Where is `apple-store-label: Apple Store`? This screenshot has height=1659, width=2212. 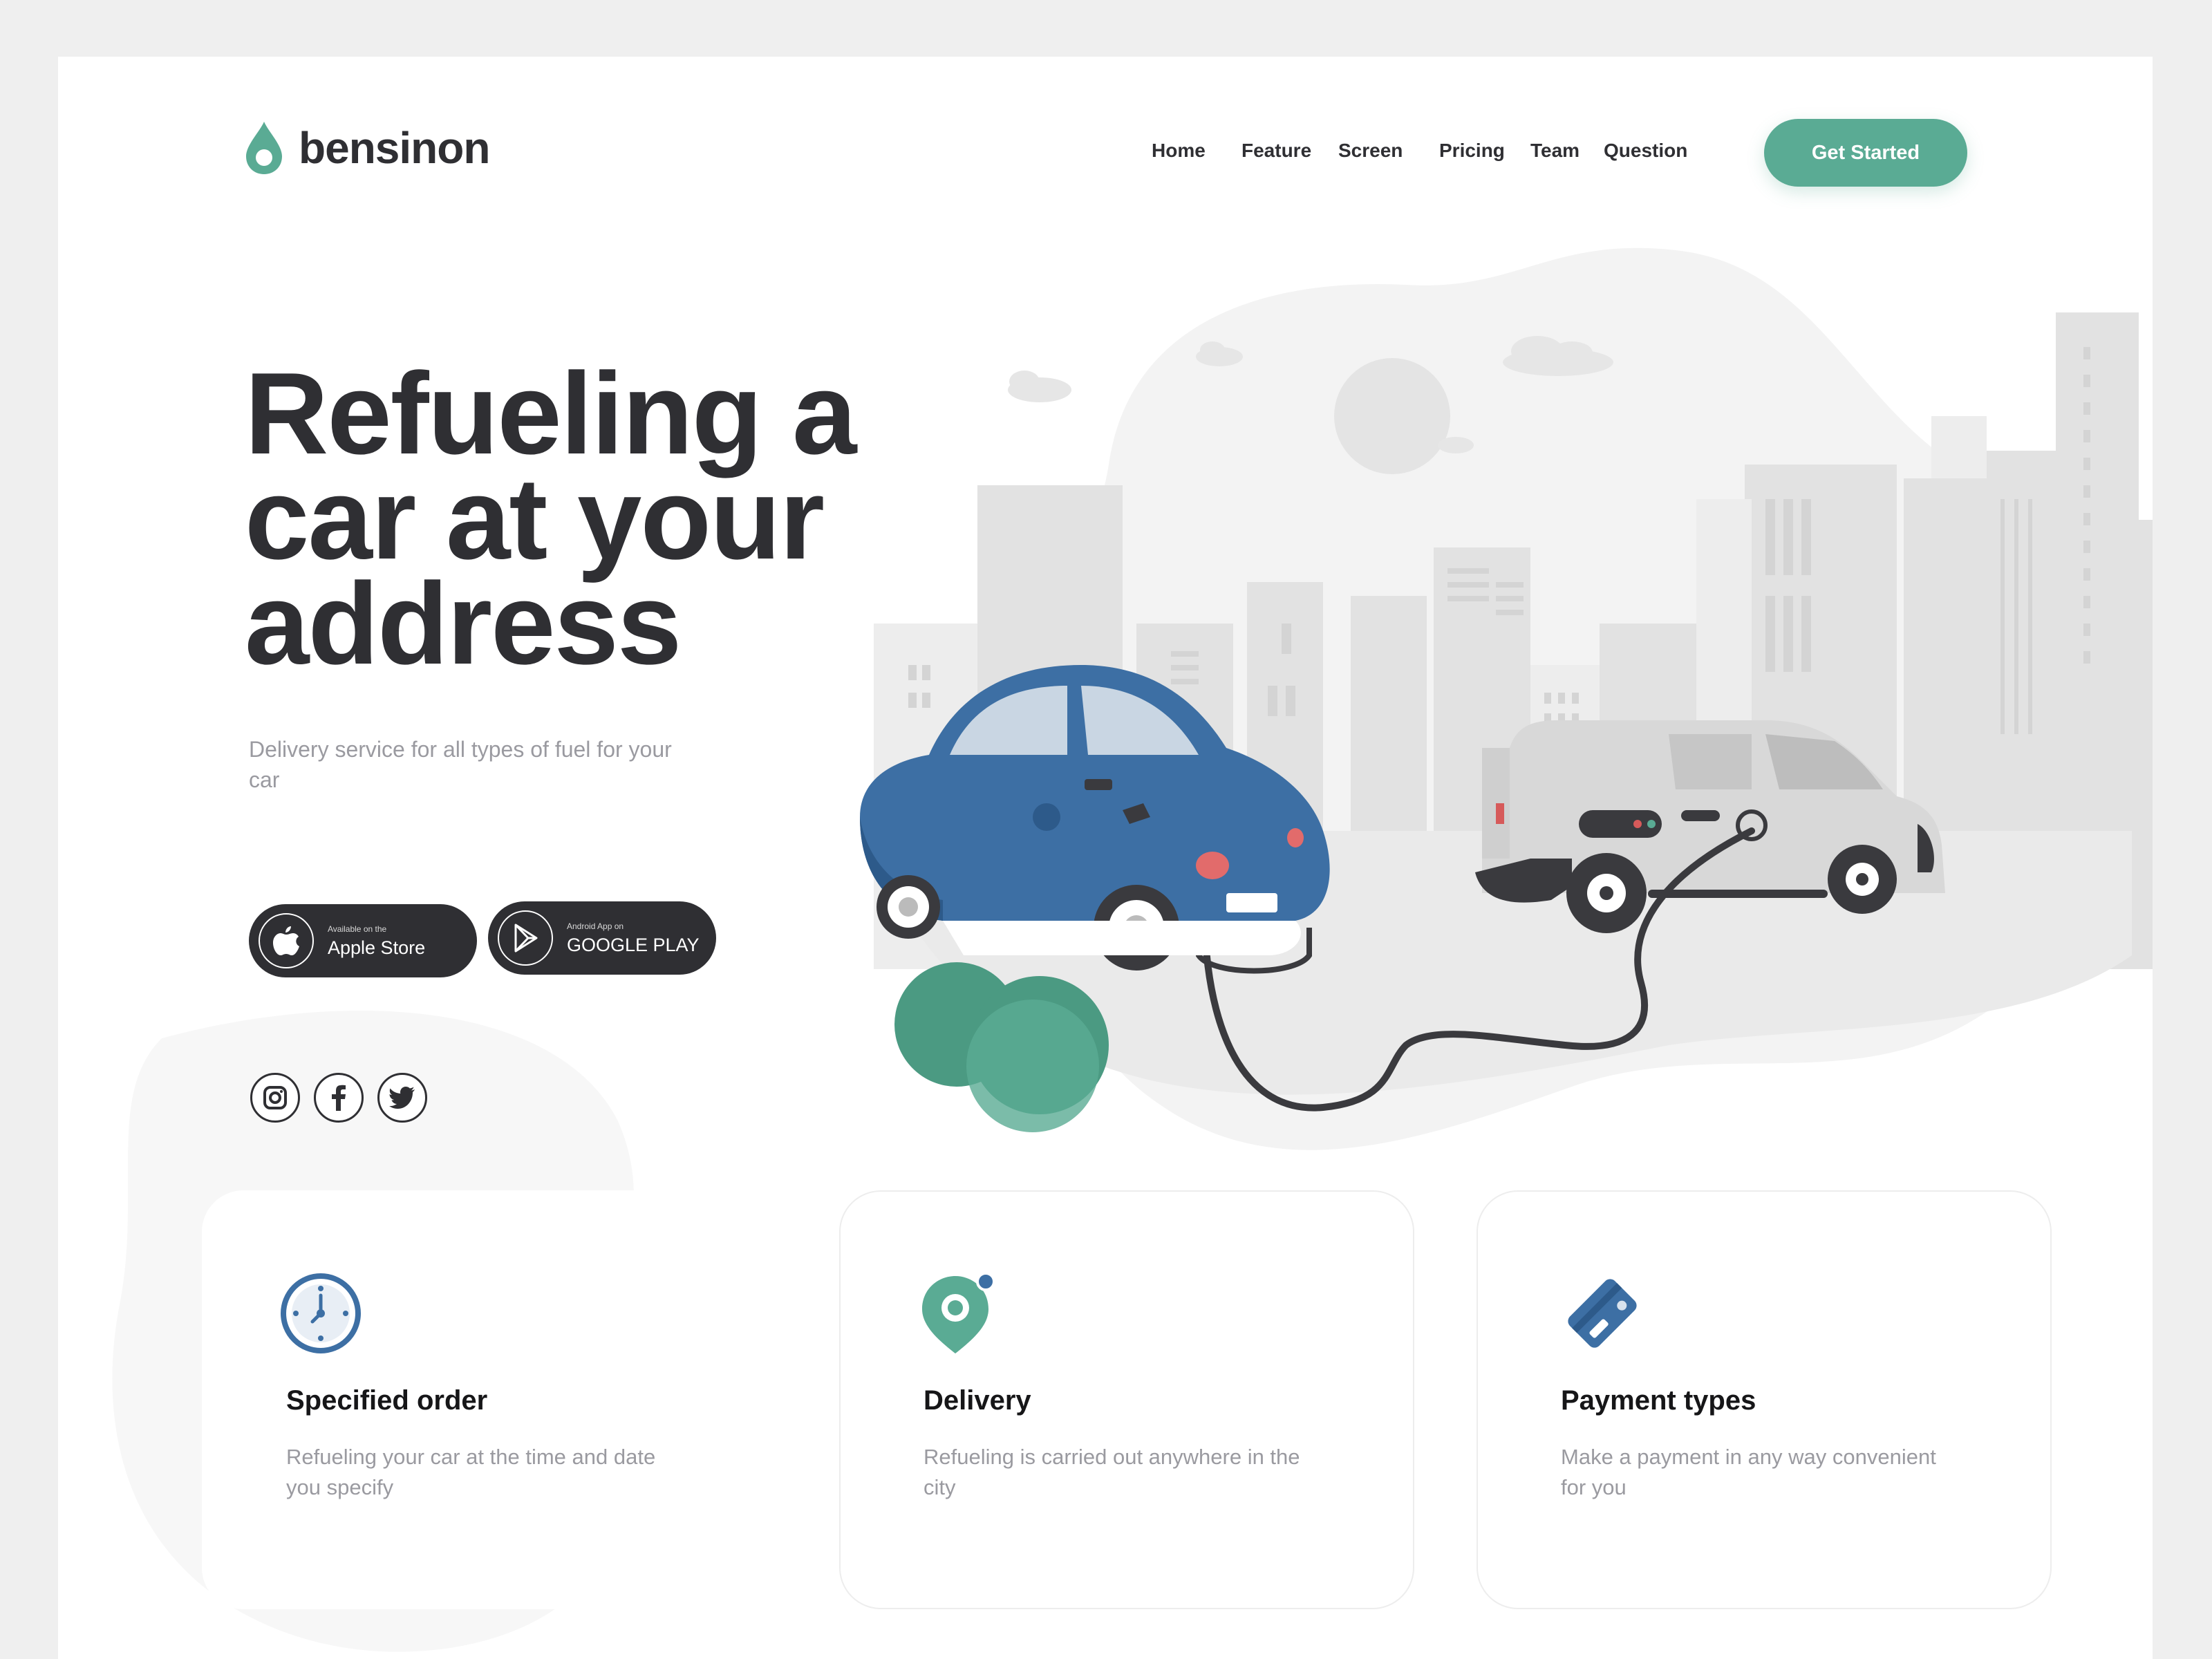 apple-store-label: Apple Store is located at coordinates (377, 948).